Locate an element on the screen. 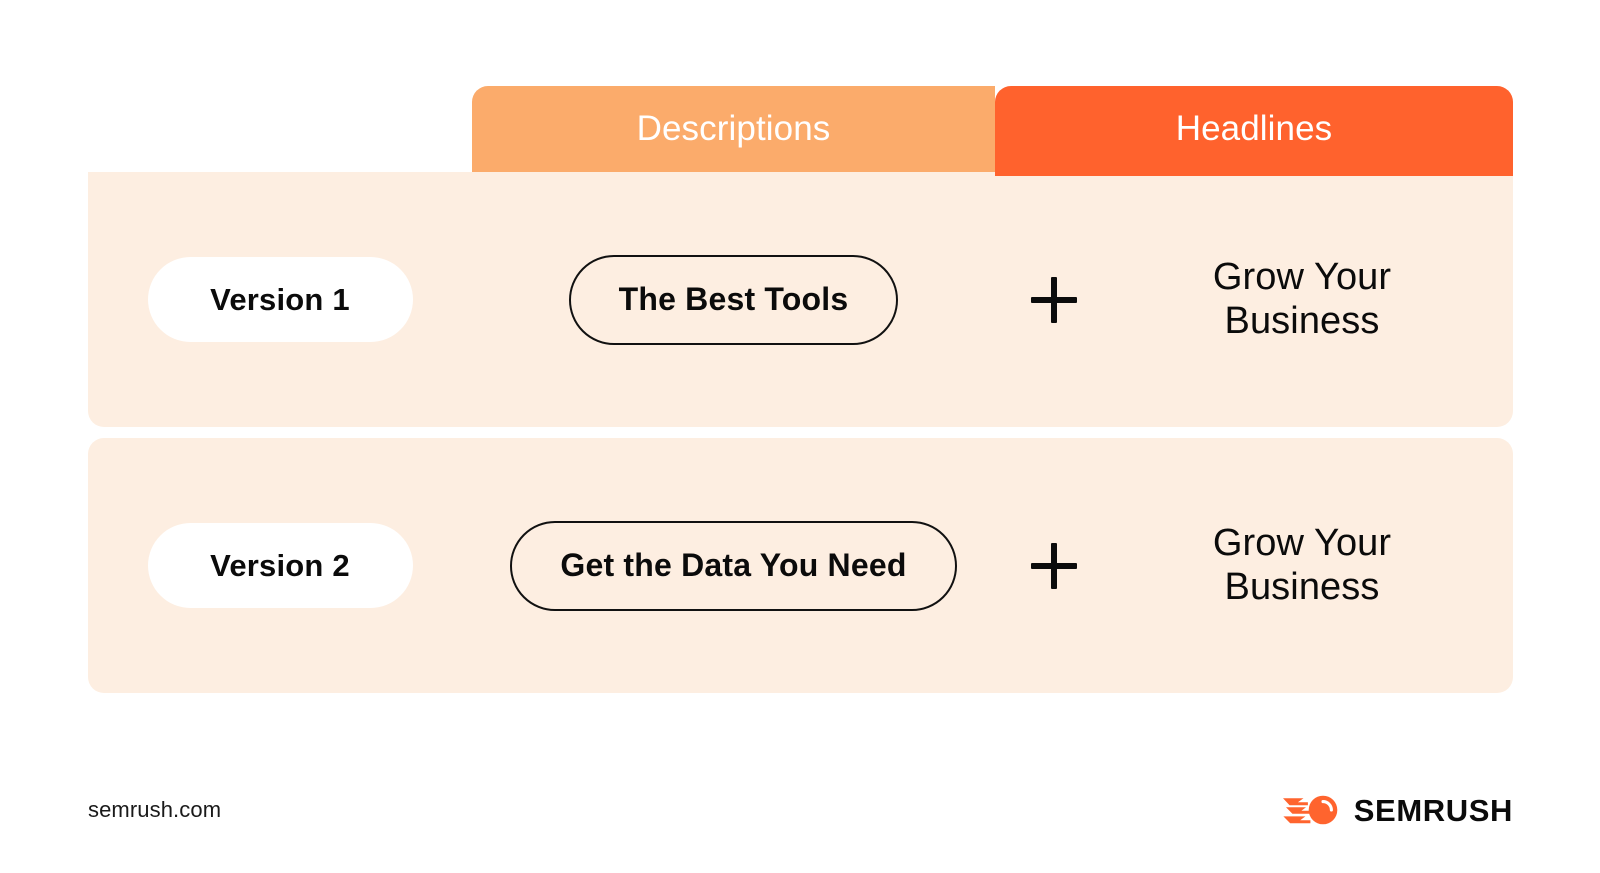 The image size is (1600, 873). description-pill-2-label: Get the Data You Need is located at coordinates (733, 565).